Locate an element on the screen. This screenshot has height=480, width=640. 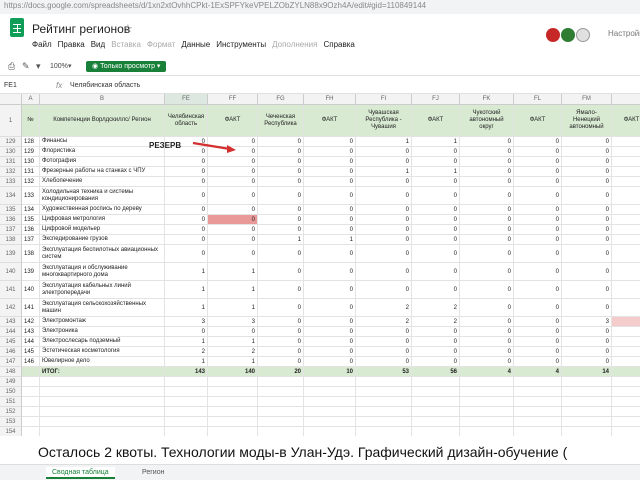
total-number-cell is located at coordinates (31, 372).